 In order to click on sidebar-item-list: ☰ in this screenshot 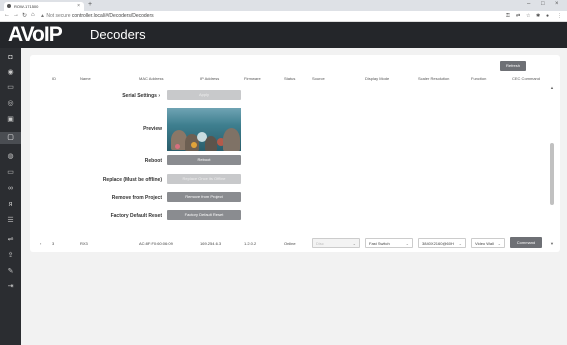, I will do `click(10, 221)`.